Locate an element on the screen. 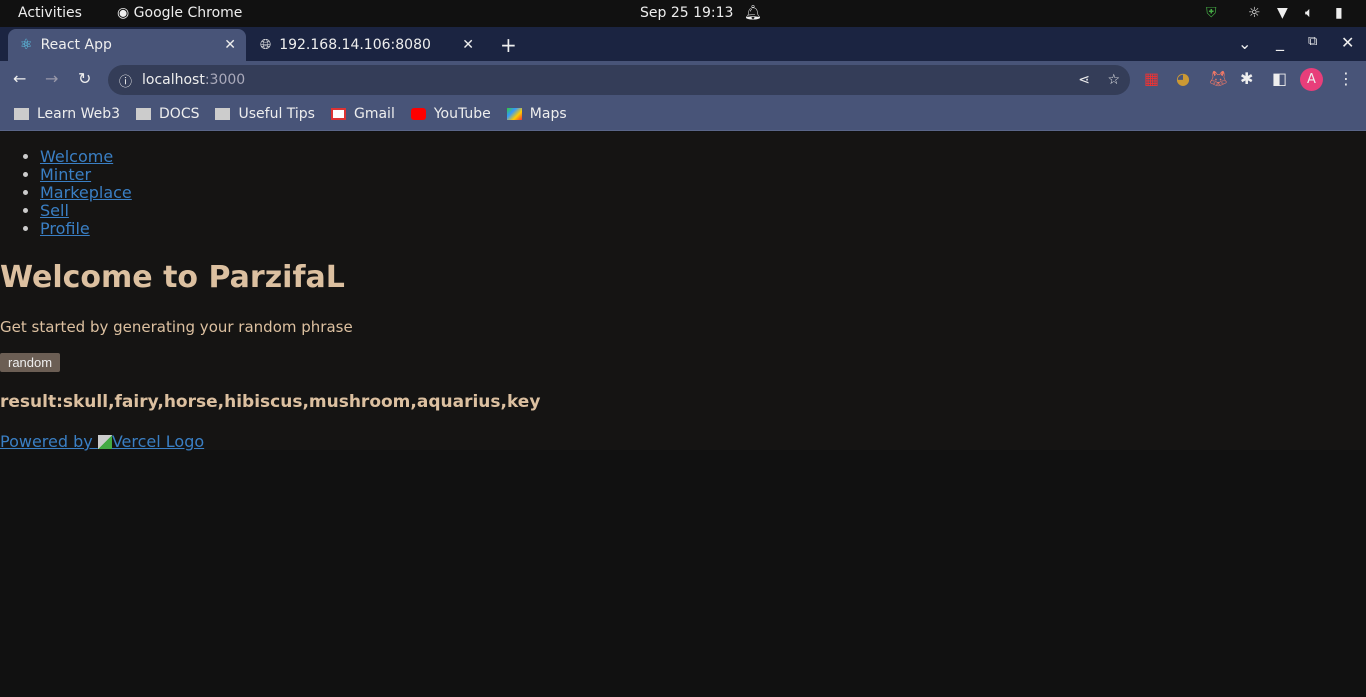 The width and height of the screenshot is (1366, 697). bookmark-label: Learn Web3 is located at coordinates (79, 113).